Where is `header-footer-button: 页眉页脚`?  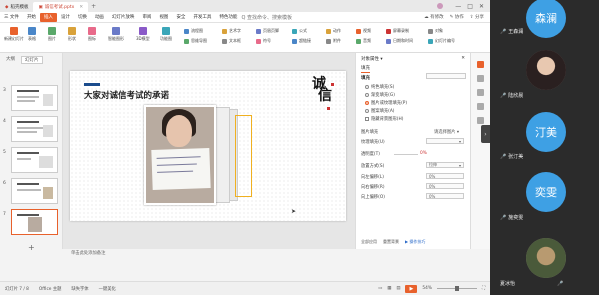 header-footer-button: 页眉页脚 is located at coordinates (267, 31).